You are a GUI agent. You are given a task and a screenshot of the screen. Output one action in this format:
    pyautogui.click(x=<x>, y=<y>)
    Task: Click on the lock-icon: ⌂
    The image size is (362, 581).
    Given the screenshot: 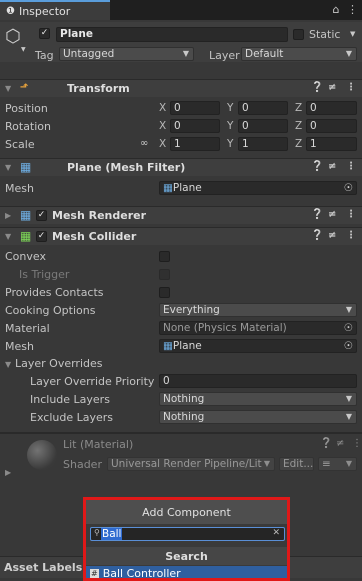 What is the action you would take?
    pyautogui.click(x=336, y=9)
    